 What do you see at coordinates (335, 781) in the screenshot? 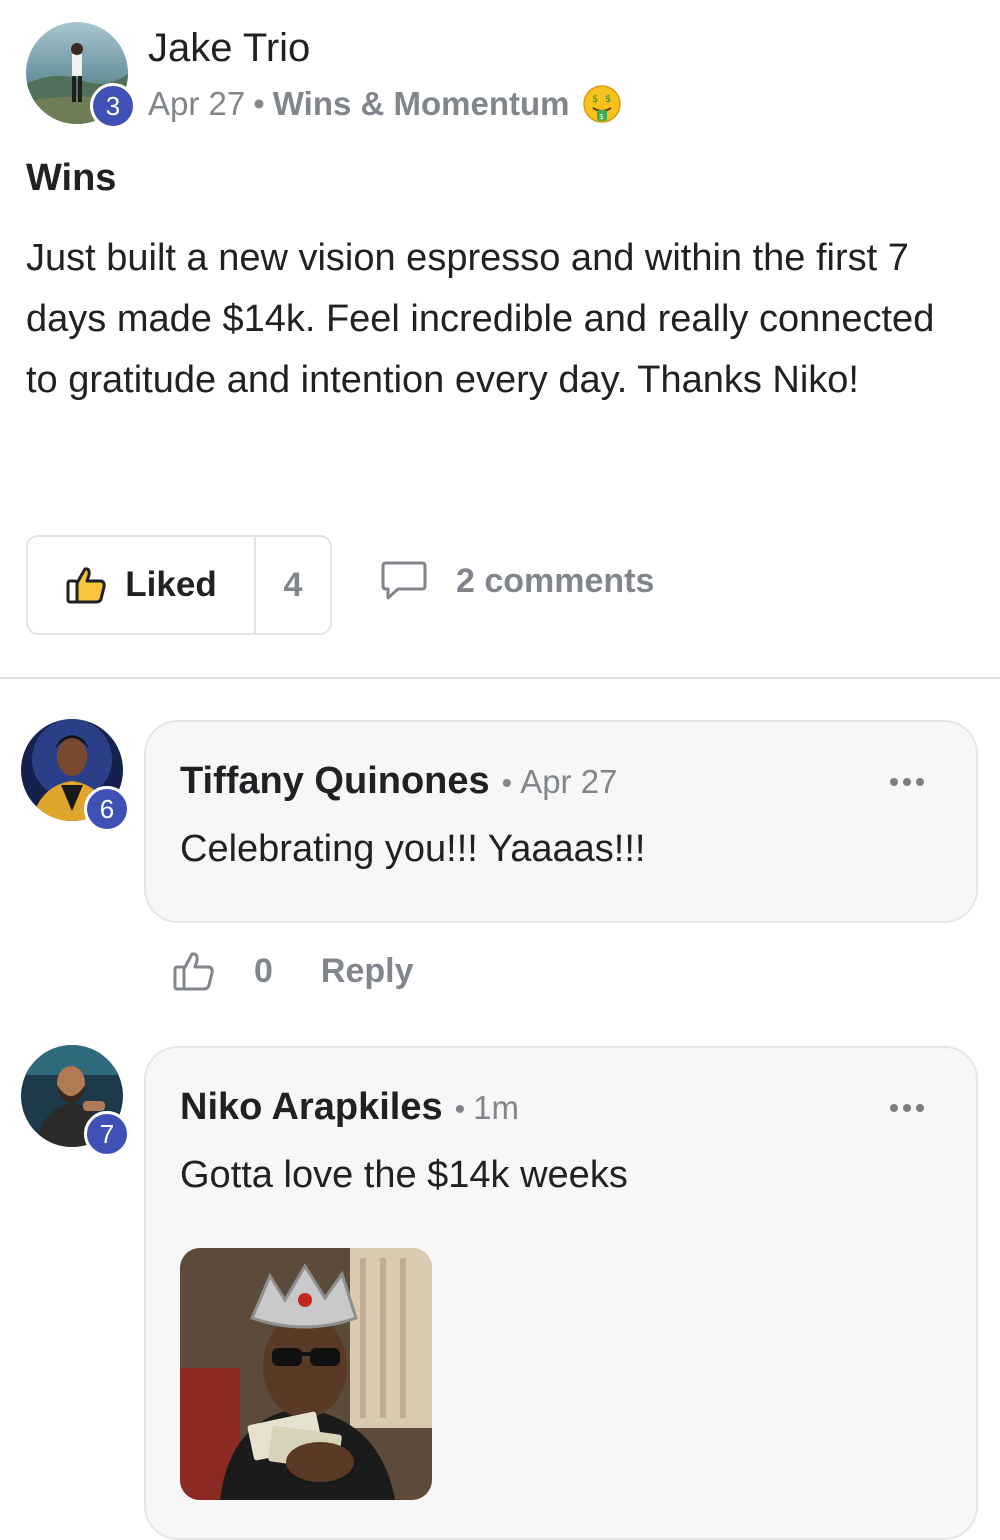
I see `comment-author-name: Tiffany Quinones` at bounding box center [335, 781].